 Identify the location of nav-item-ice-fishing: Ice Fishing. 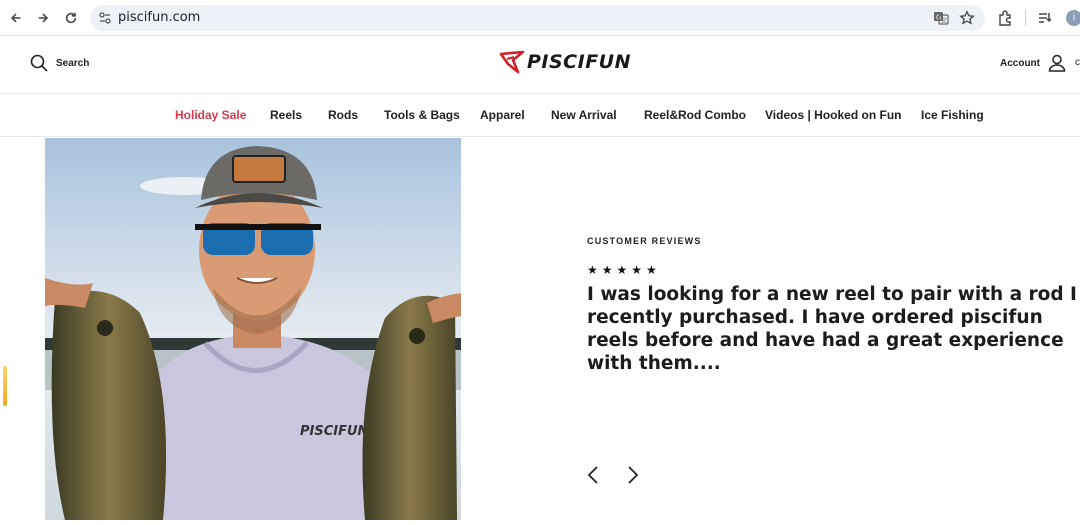
(952, 115).